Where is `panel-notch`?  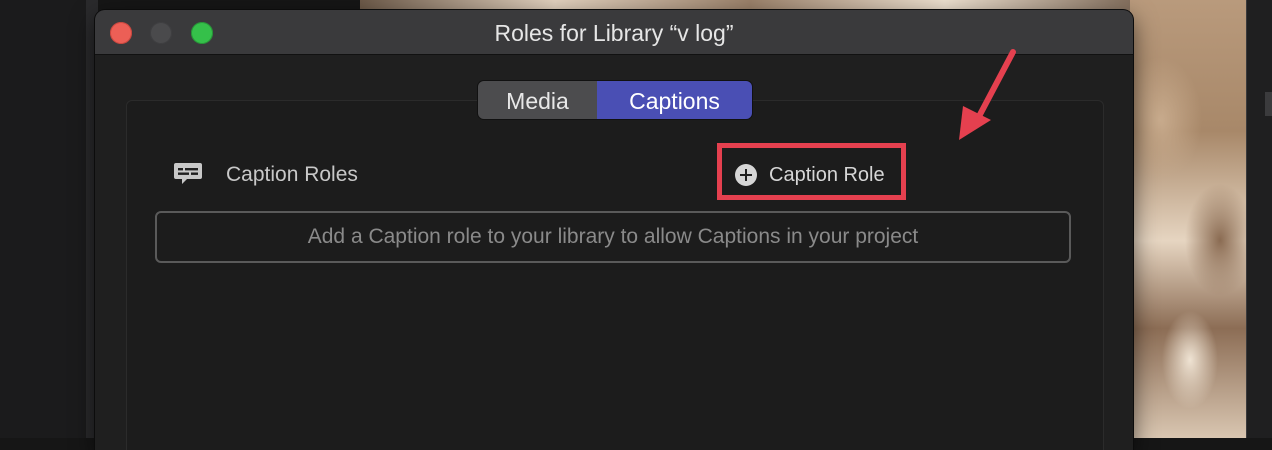
panel-notch is located at coordinates (1268, 104).